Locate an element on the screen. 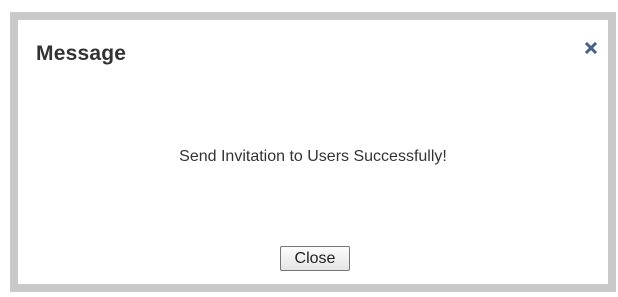 Image resolution: width=618 pixels, height=297 pixels. dialog-title: Message is located at coordinates (81, 53).